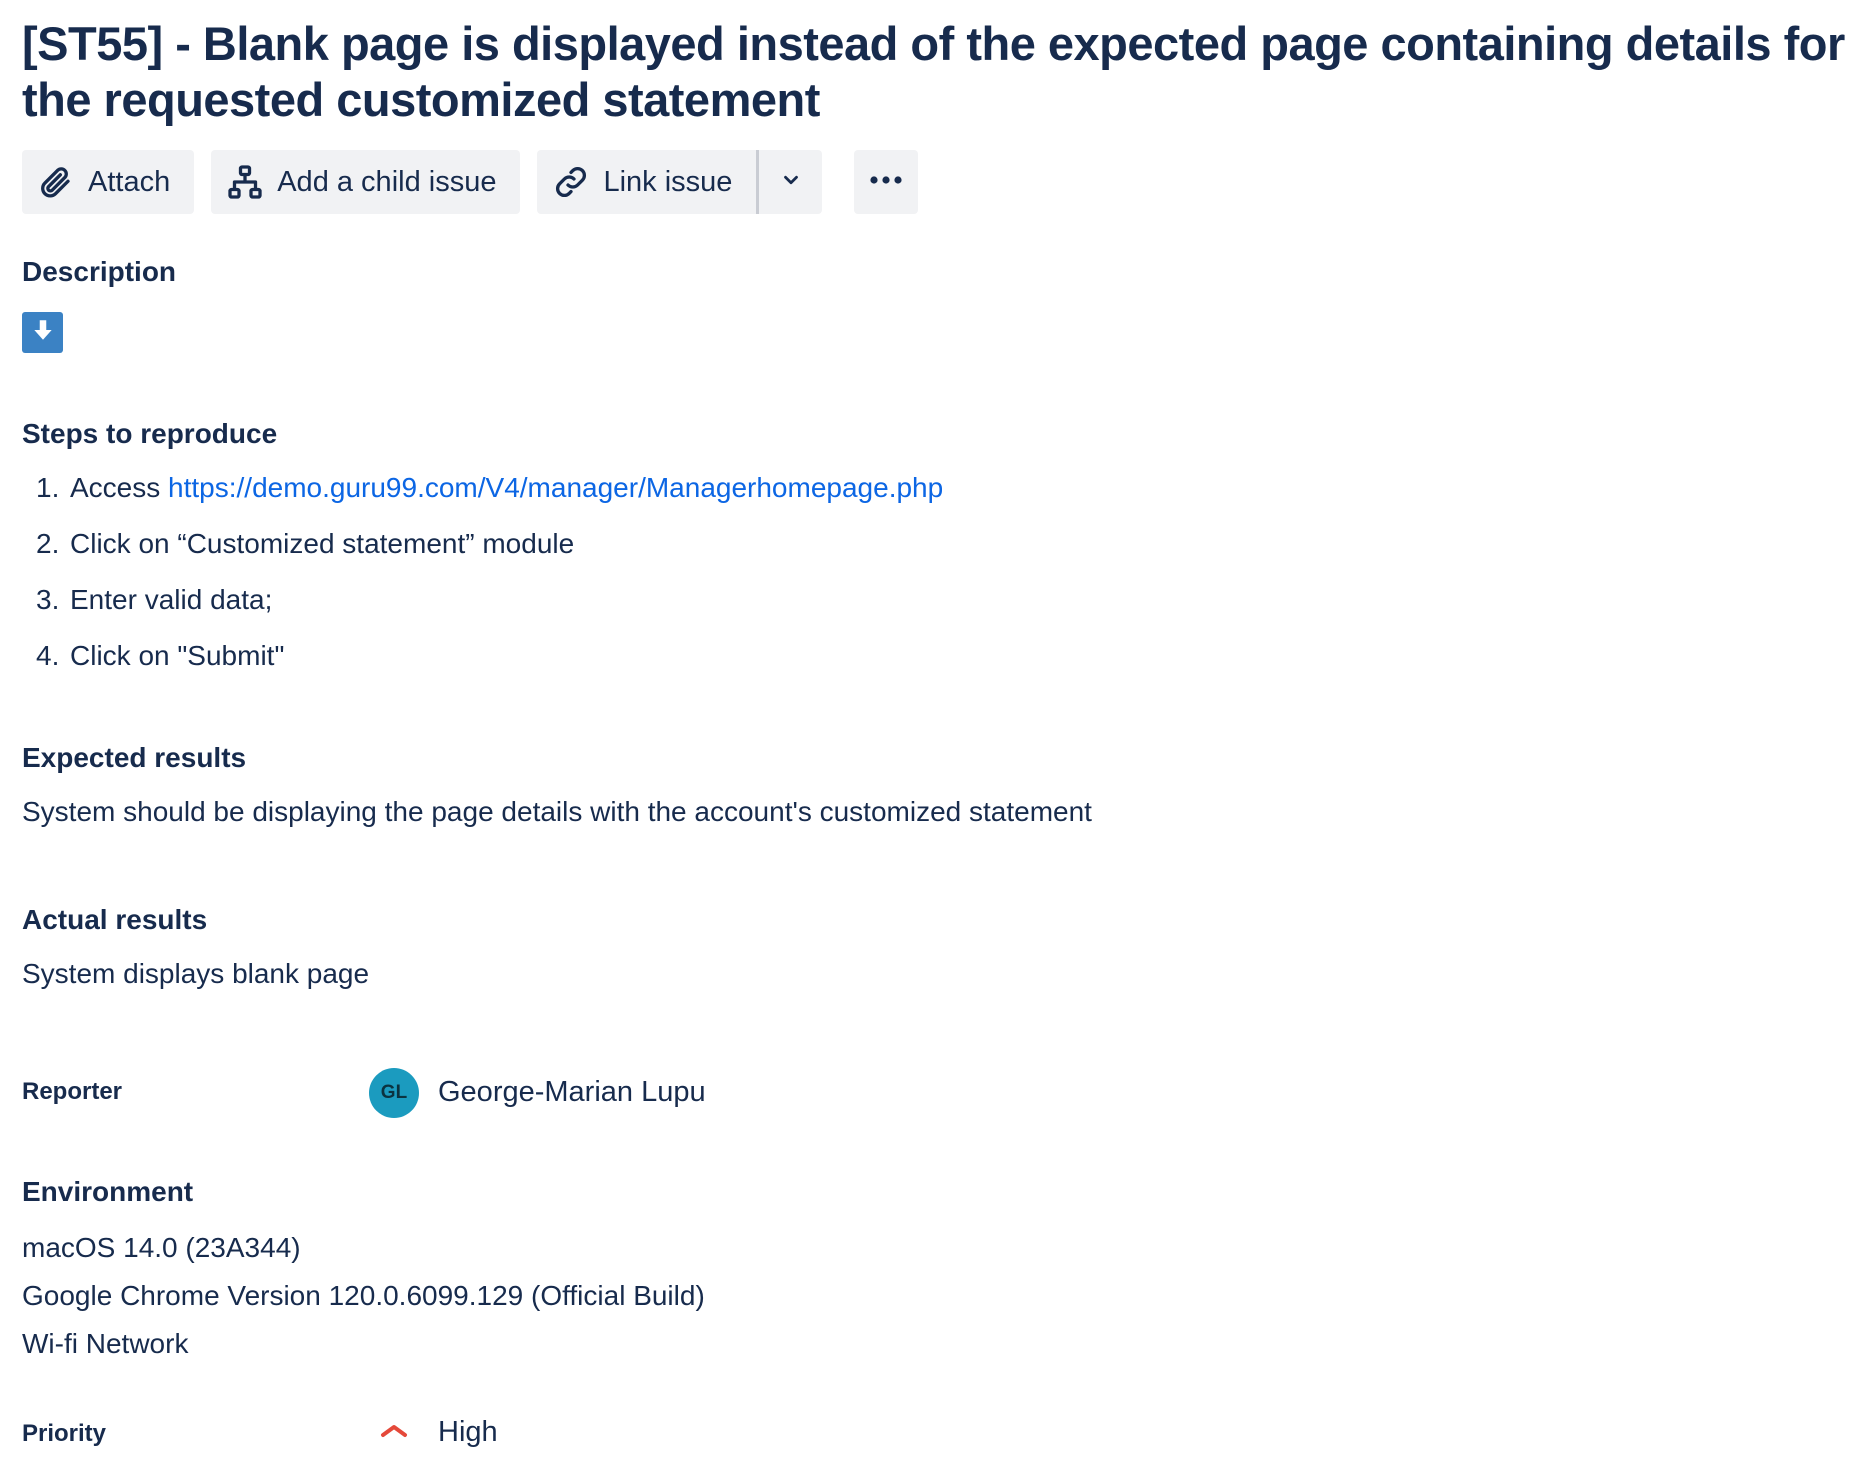 The image size is (1874, 1478). What do you see at coordinates (72, 1091) in the screenshot?
I see `reporter-label: Reporter` at bounding box center [72, 1091].